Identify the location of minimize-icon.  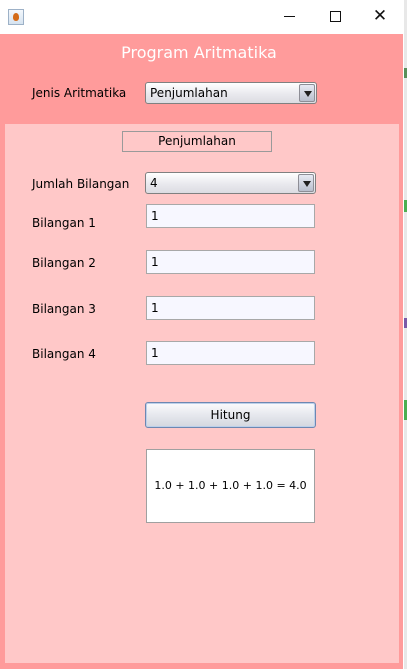
(289, 16).